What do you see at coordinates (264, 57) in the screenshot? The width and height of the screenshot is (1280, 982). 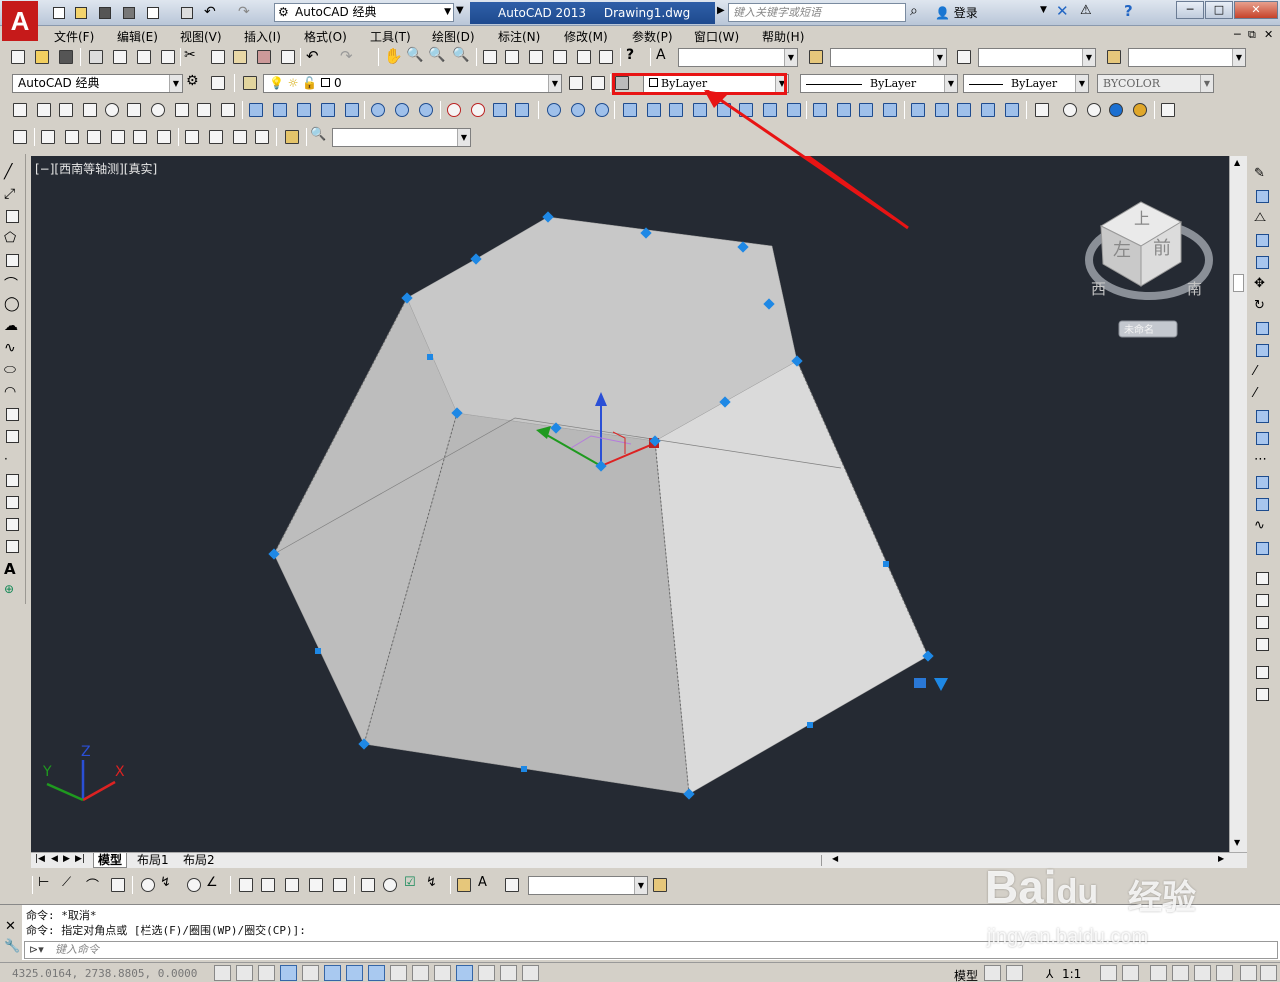 I see `match-properties-icon` at bounding box center [264, 57].